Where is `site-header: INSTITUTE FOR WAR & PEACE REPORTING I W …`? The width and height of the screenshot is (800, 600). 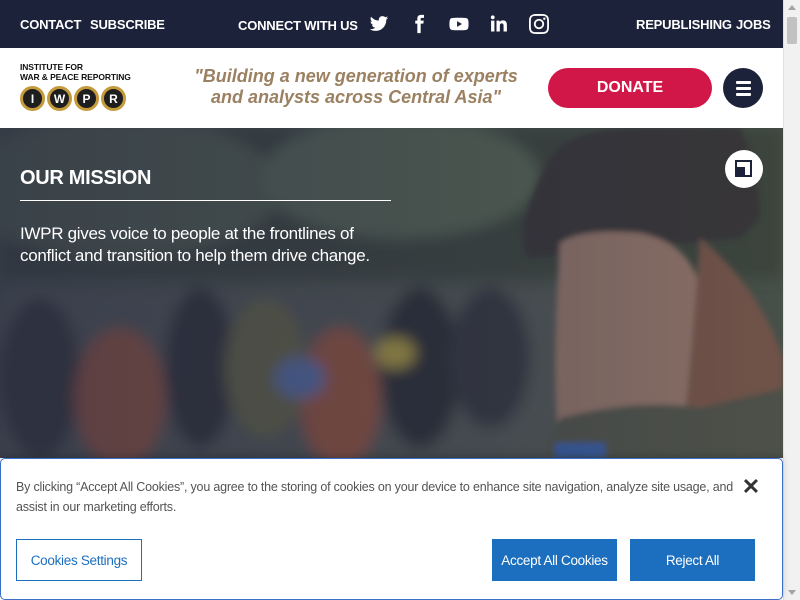
site-header: INSTITUTE FOR WAR & PEACE REPORTING I W … is located at coordinates (391, 88).